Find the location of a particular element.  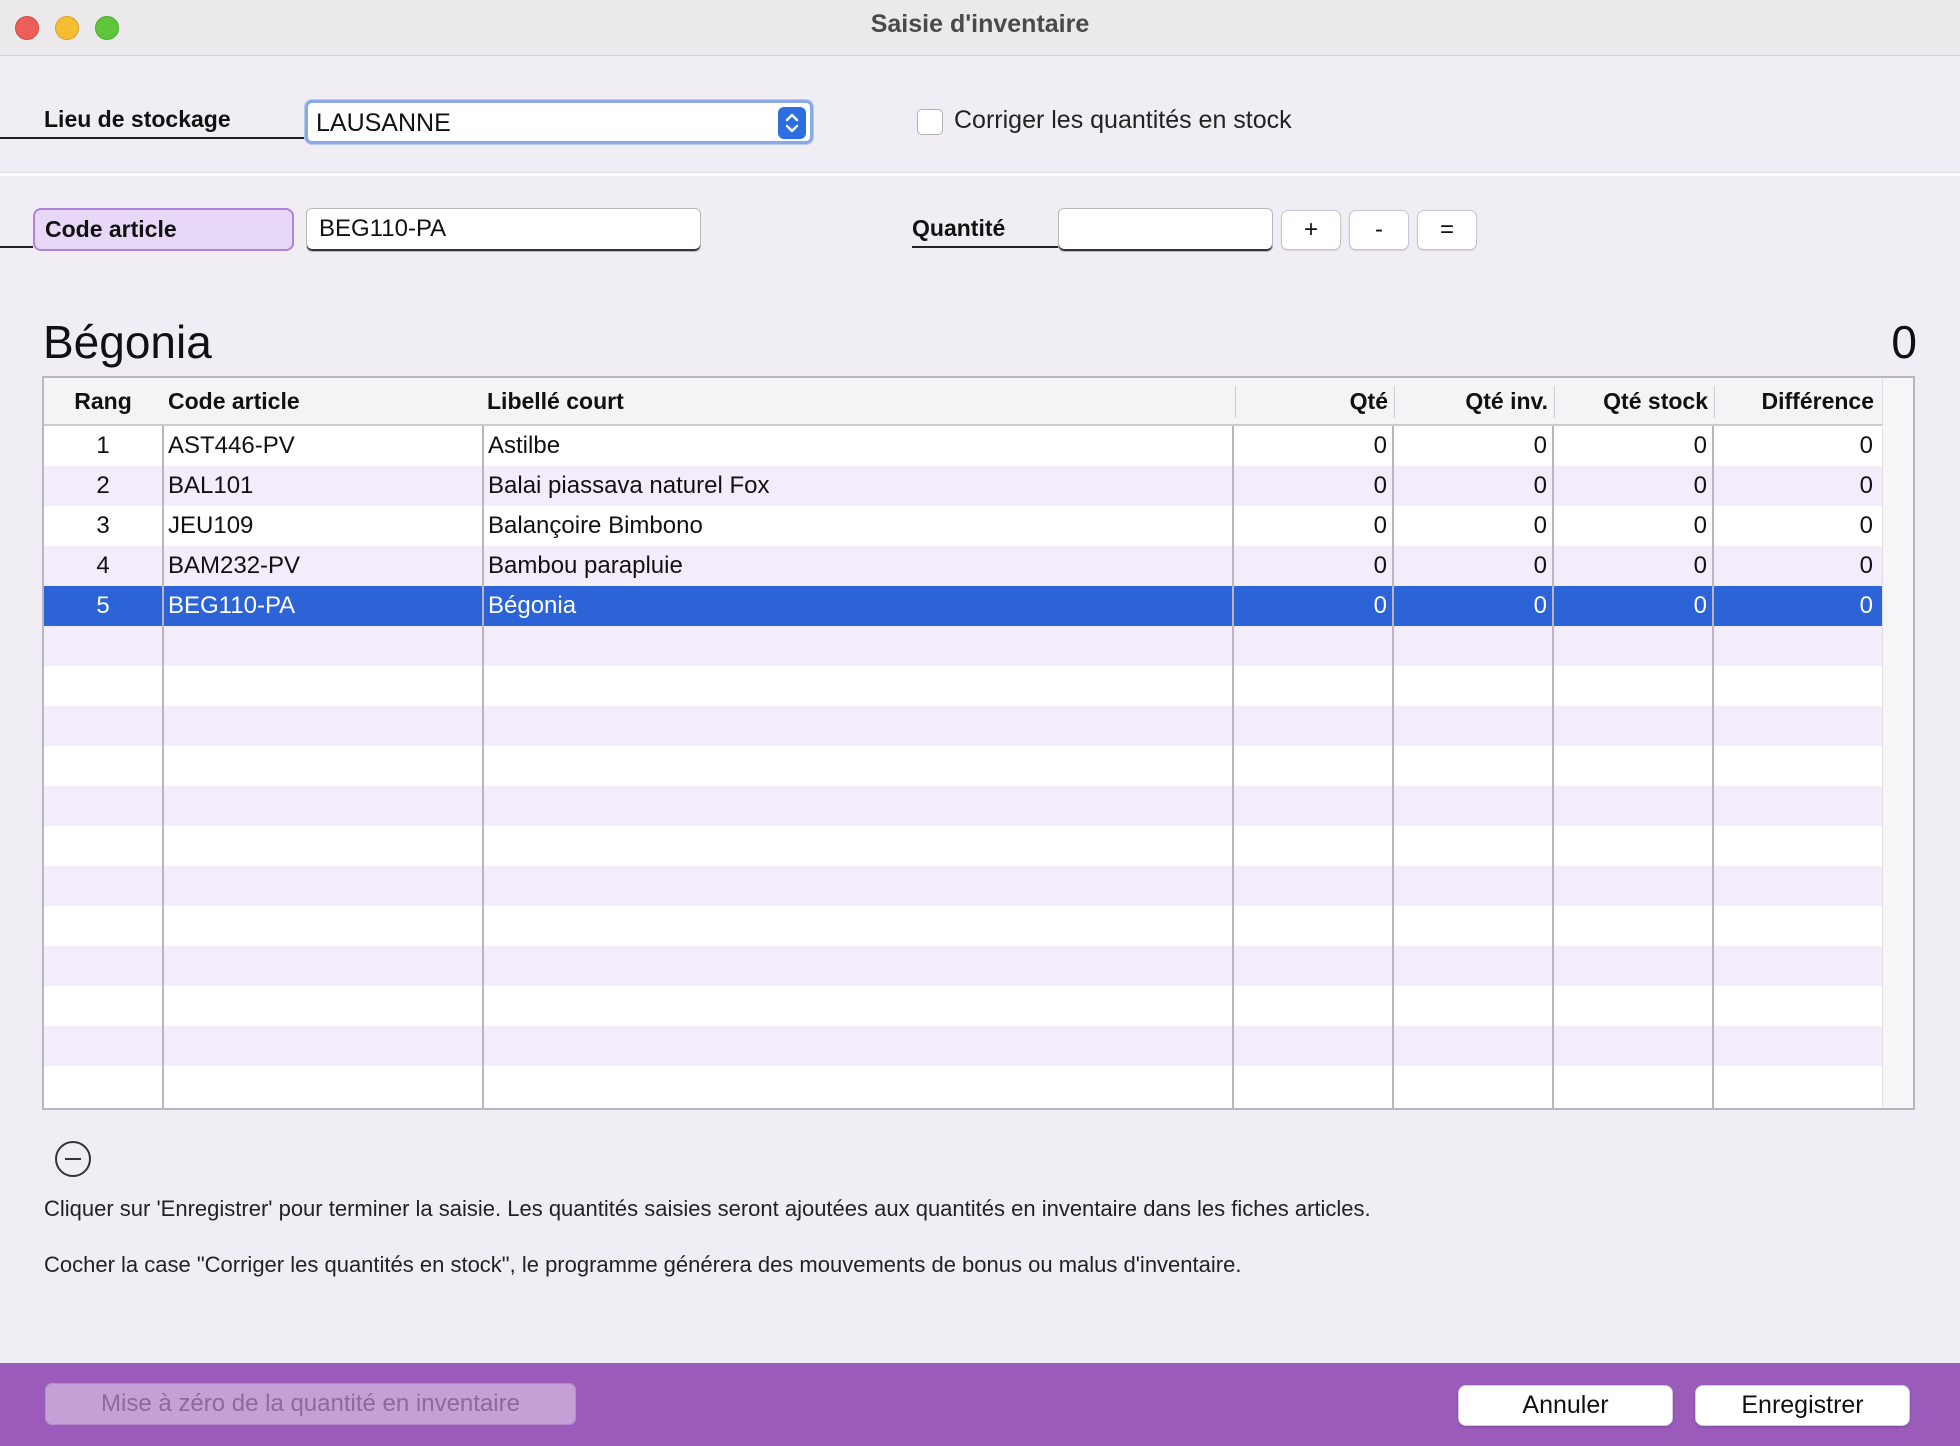

table-cell: Astilbe is located at coordinates (524, 445).